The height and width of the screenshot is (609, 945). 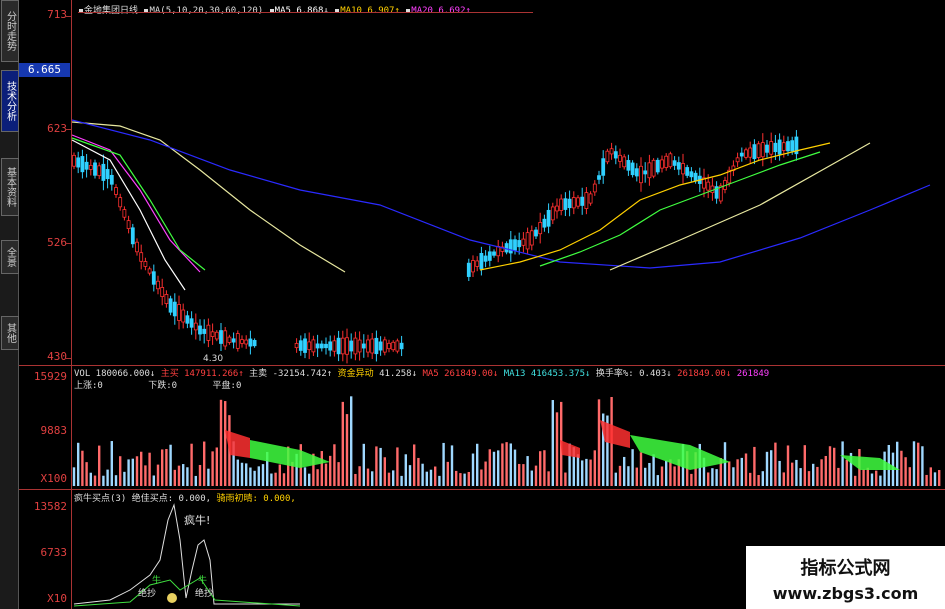 What do you see at coordinates (202, 580) in the screenshot?
I see `indicator-tag-niu-2: 牛` at bounding box center [202, 580].